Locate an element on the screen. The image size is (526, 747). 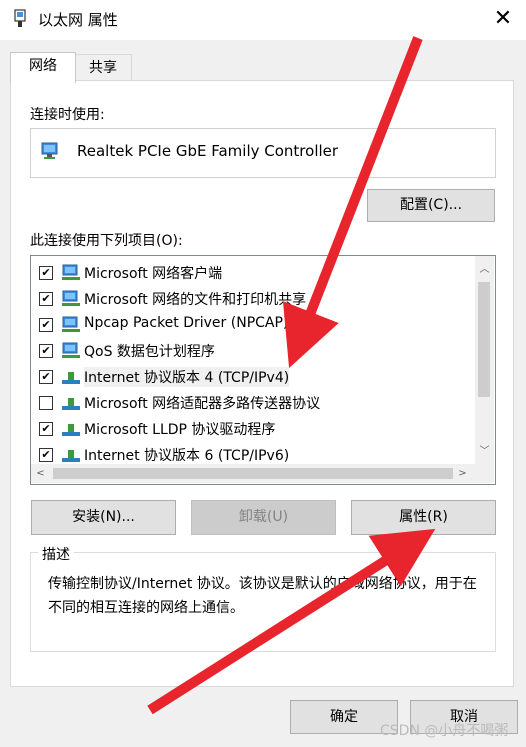
item-label: QoS 数据包计划程序 is located at coordinates (149, 352).